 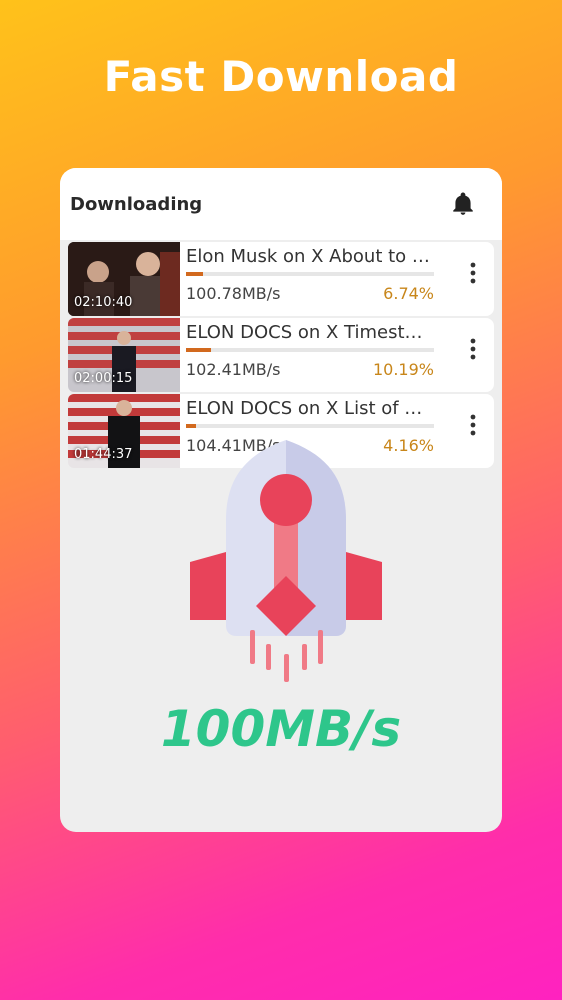 What do you see at coordinates (103, 302) in the screenshot?
I see `video-duration: 02:10:40` at bounding box center [103, 302].